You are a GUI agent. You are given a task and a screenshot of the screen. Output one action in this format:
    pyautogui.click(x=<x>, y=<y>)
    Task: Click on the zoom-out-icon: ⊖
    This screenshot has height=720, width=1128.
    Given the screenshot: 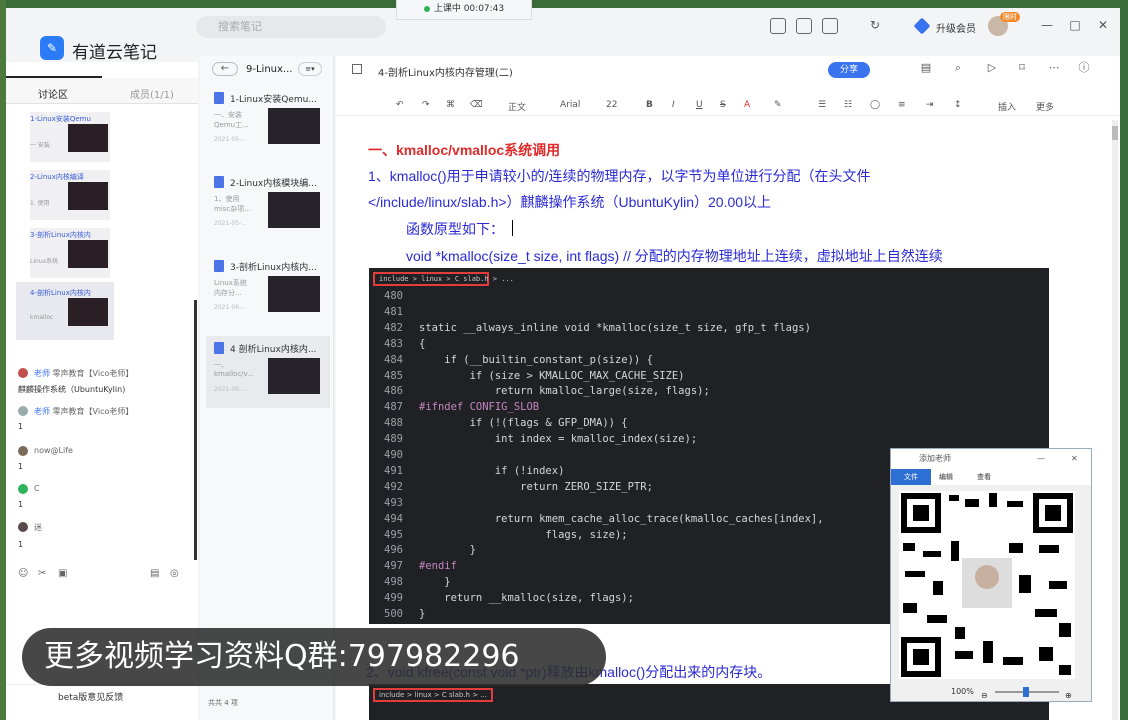 What is the action you would take?
    pyautogui.click(x=984, y=696)
    